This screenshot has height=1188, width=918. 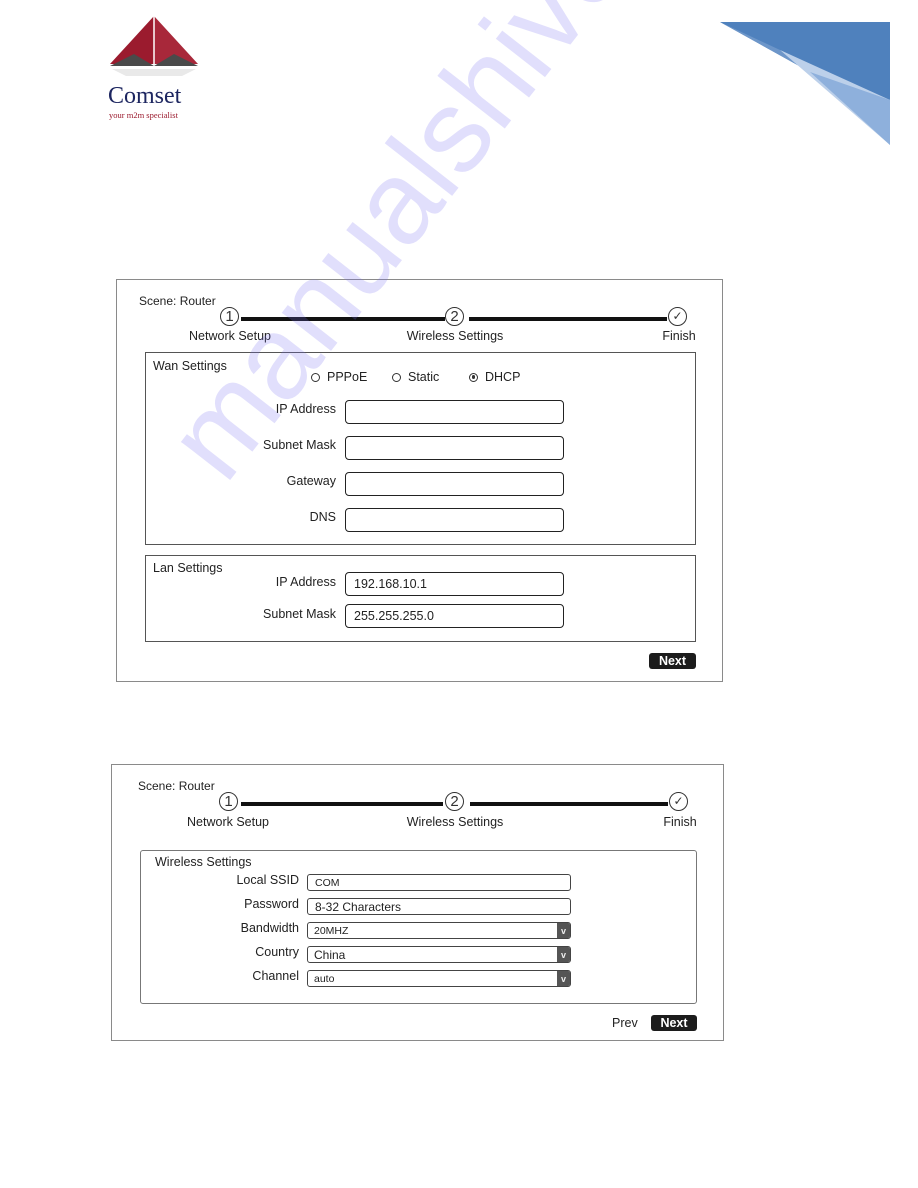 I want to click on lan-settings-title: Lan Settings, so click(x=188, y=568).